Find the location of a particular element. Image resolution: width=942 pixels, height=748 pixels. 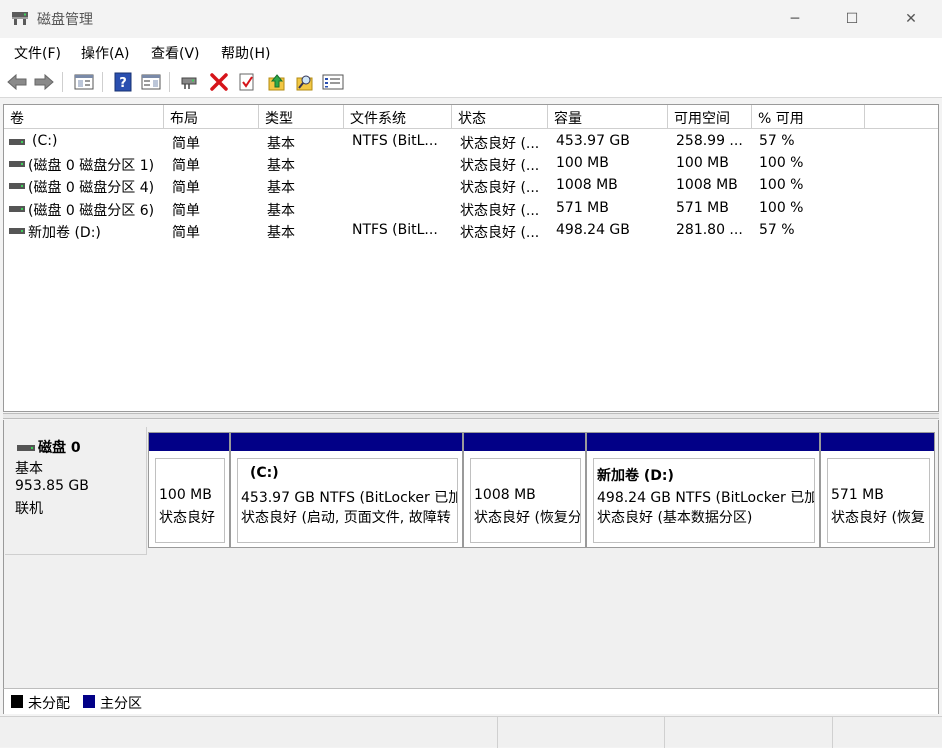

partition-1: 100 MB 状态良好 is located at coordinates (189, 490).